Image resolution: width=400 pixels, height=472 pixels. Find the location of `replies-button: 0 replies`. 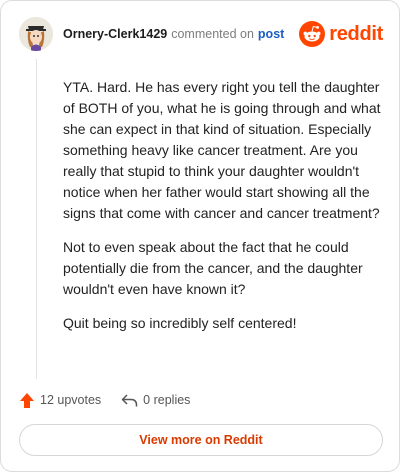

replies-button: 0 replies is located at coordinates (155, 400).